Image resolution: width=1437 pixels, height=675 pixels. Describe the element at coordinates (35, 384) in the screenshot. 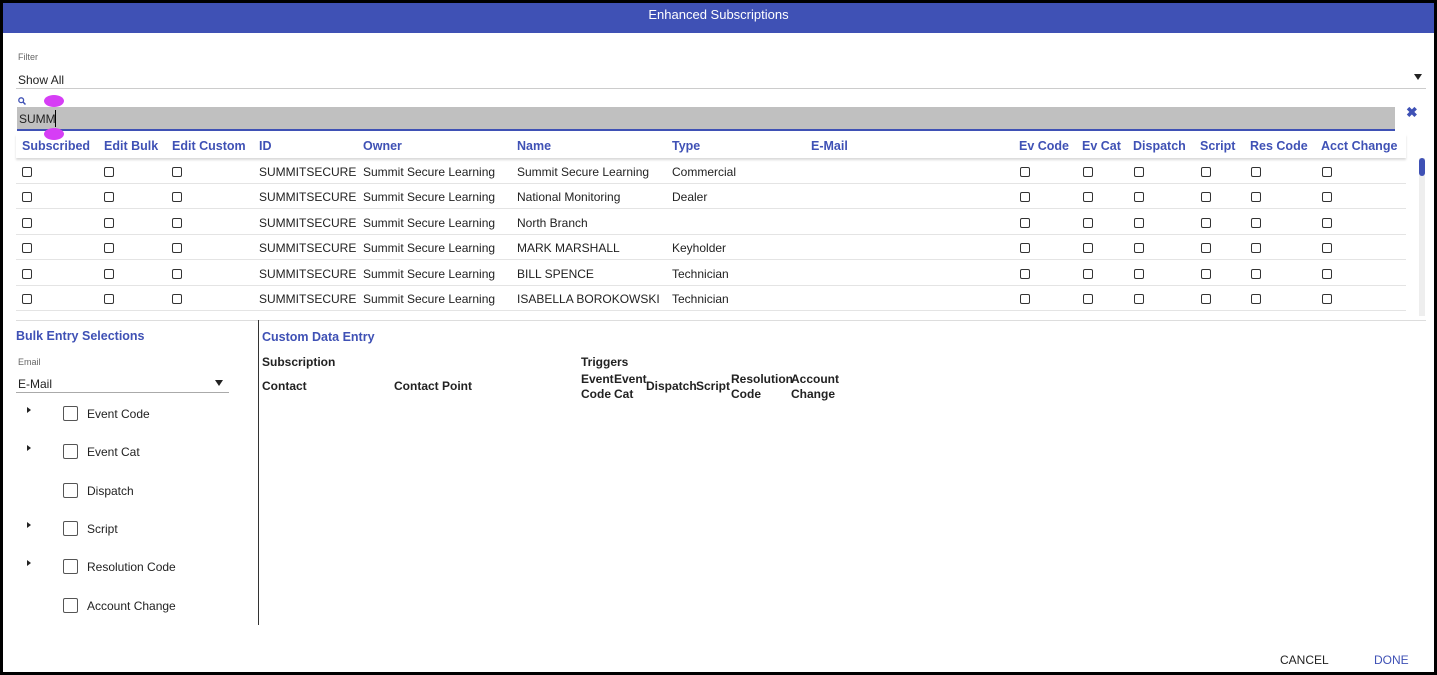

I see `email-value: E-Mail` at that location.